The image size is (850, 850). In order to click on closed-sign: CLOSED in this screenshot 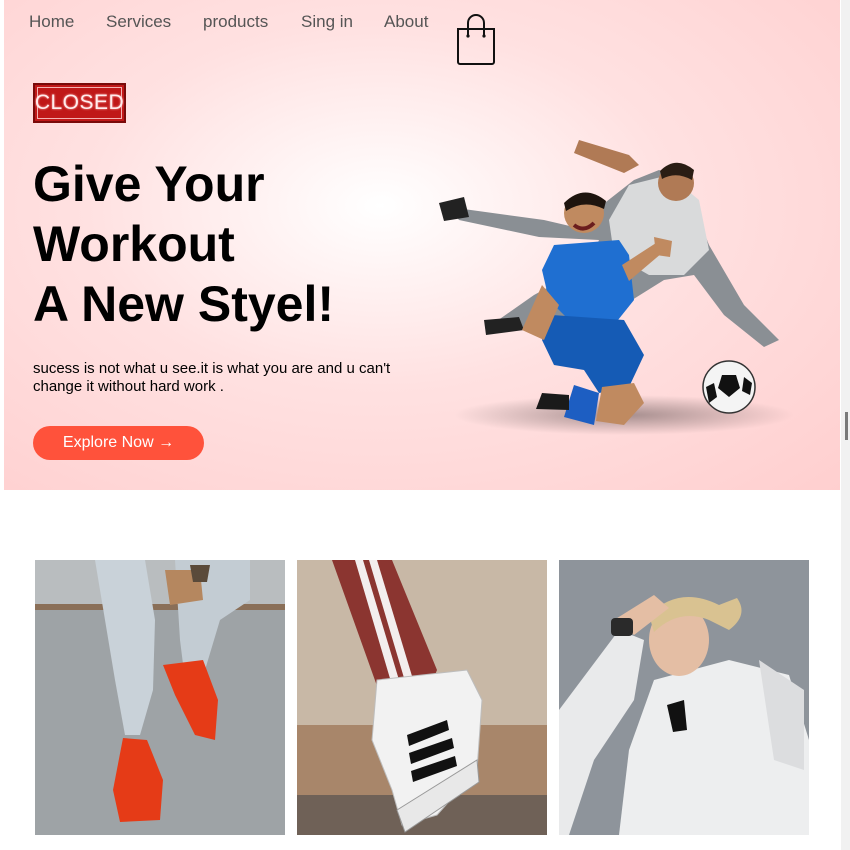, I will do `click(79, 103)`.